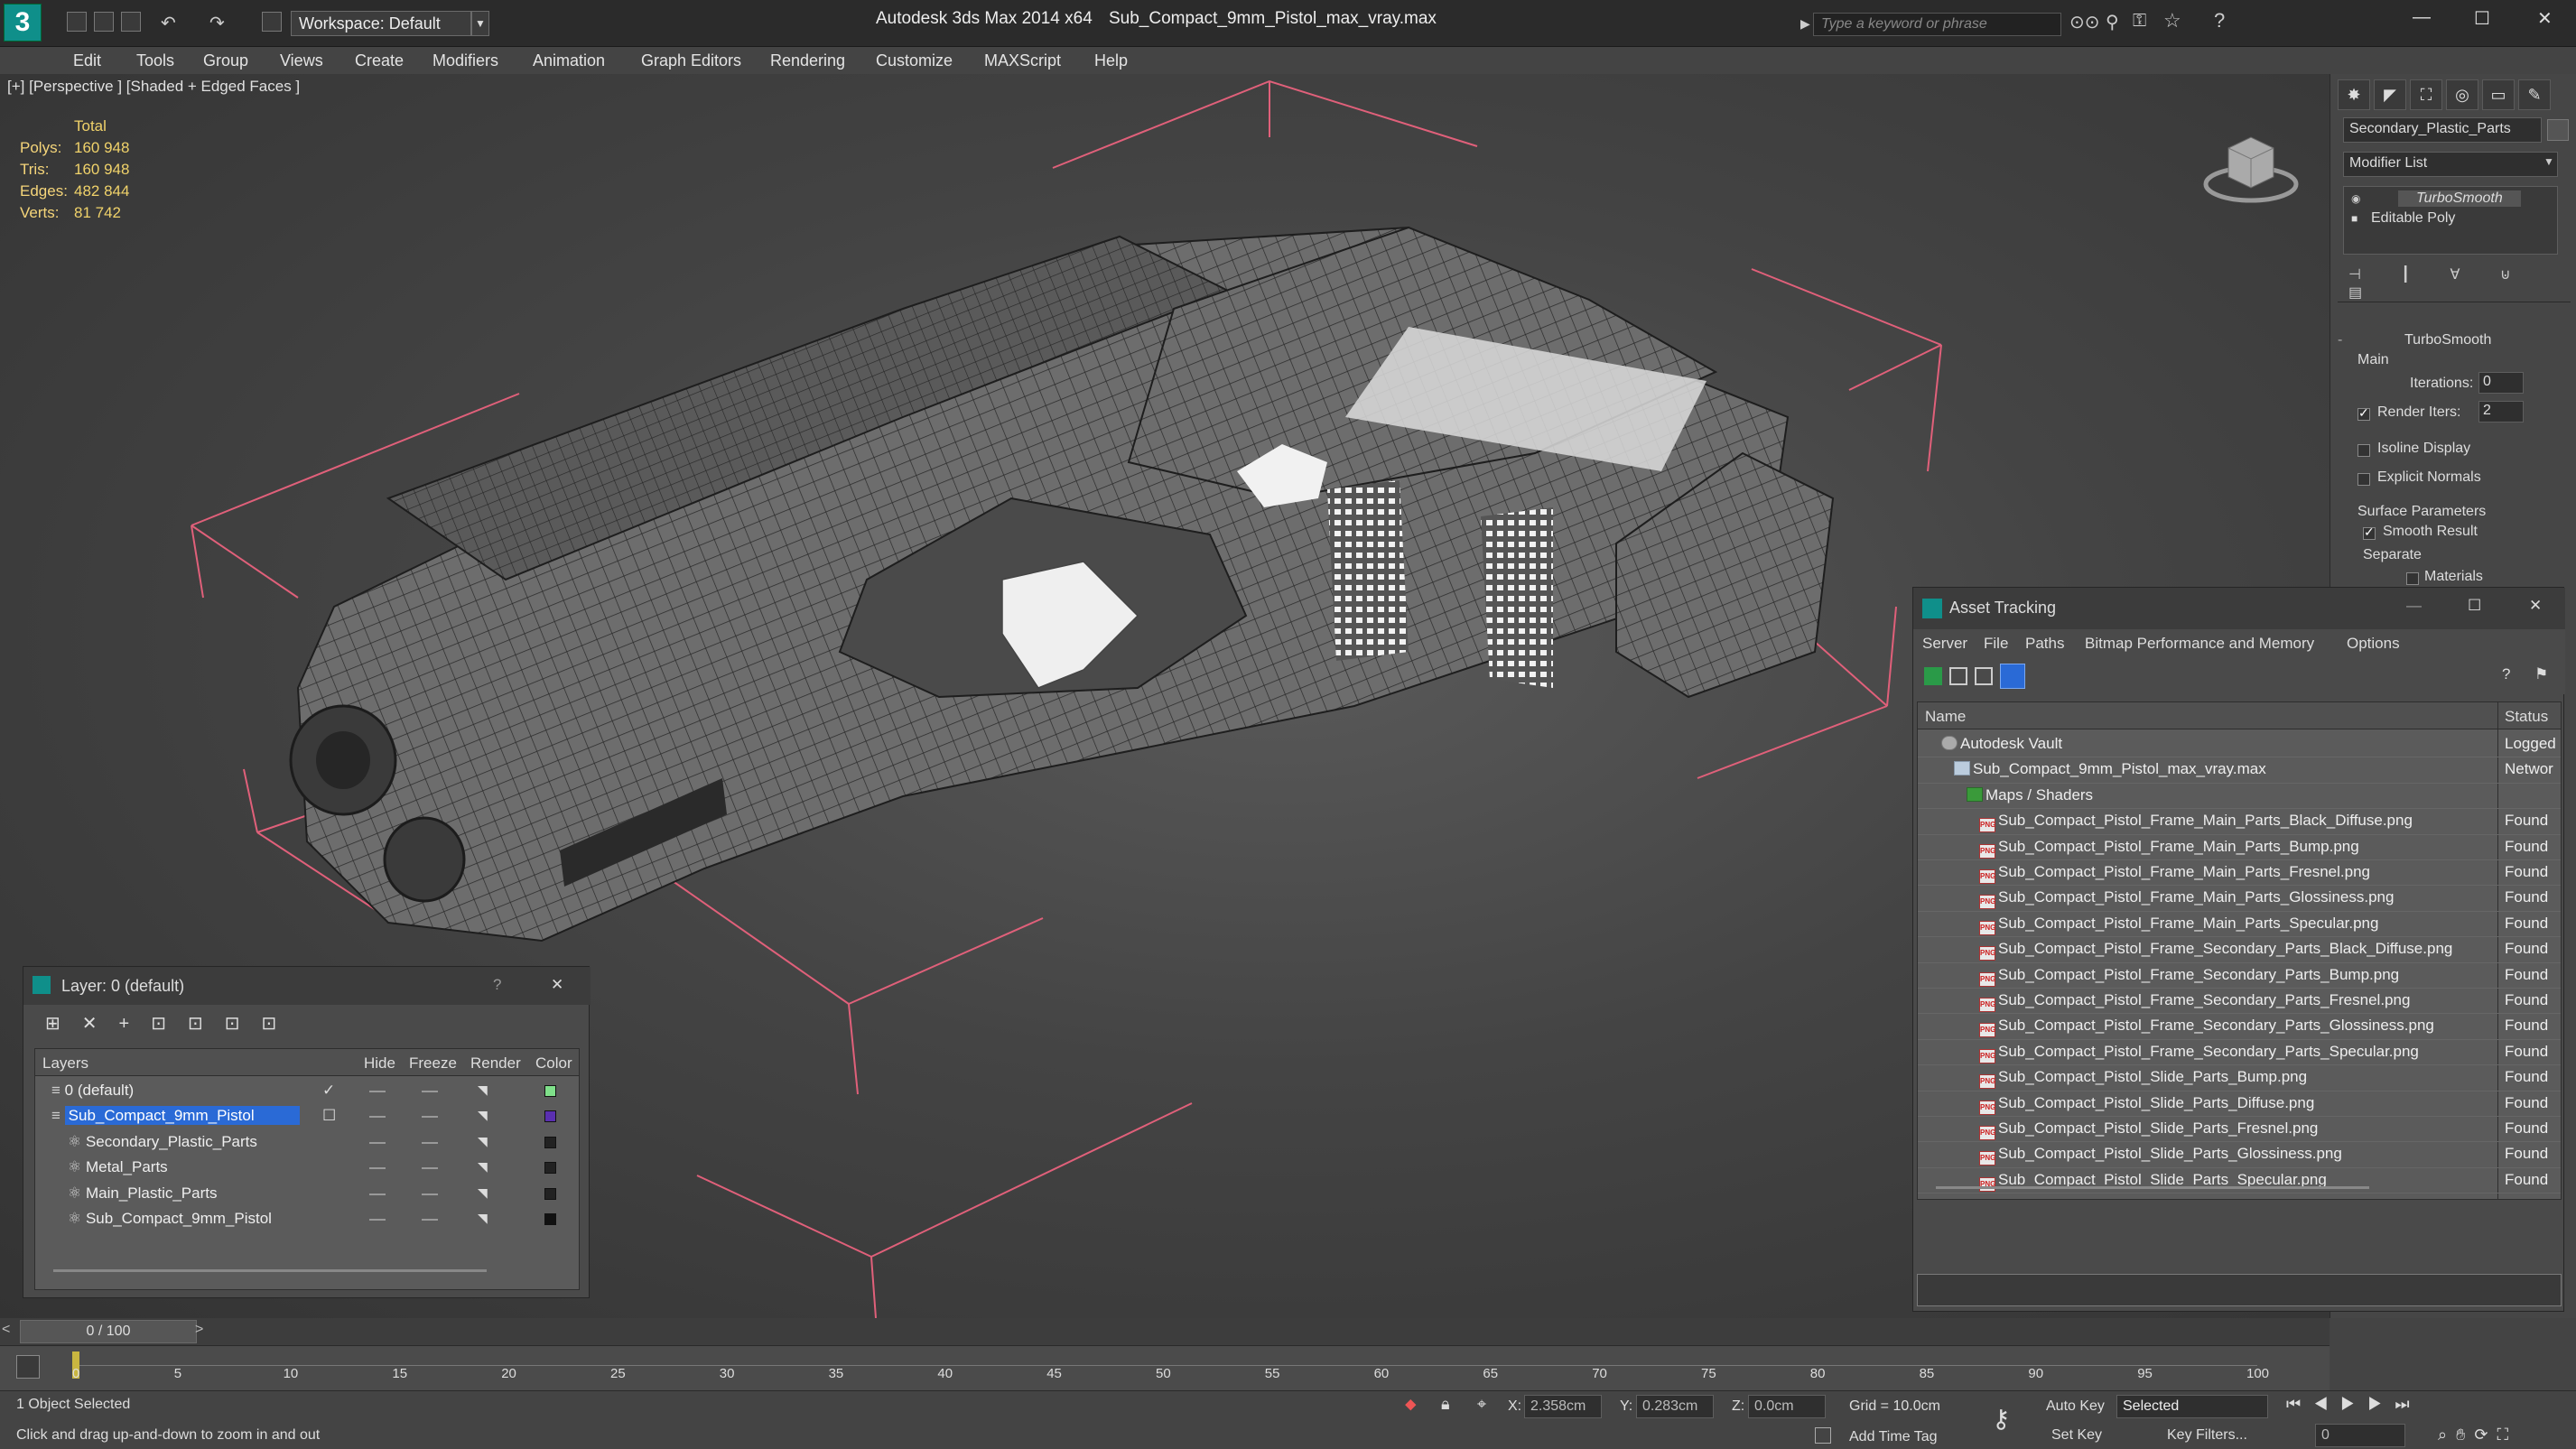 Image resolution: width=2576 pixels, height=1449 pixels. What do you see at coordinates (1805, 24) in the screenshot?
I see `search-arrow-icon: ▶` at bounding box center [1805, 24].